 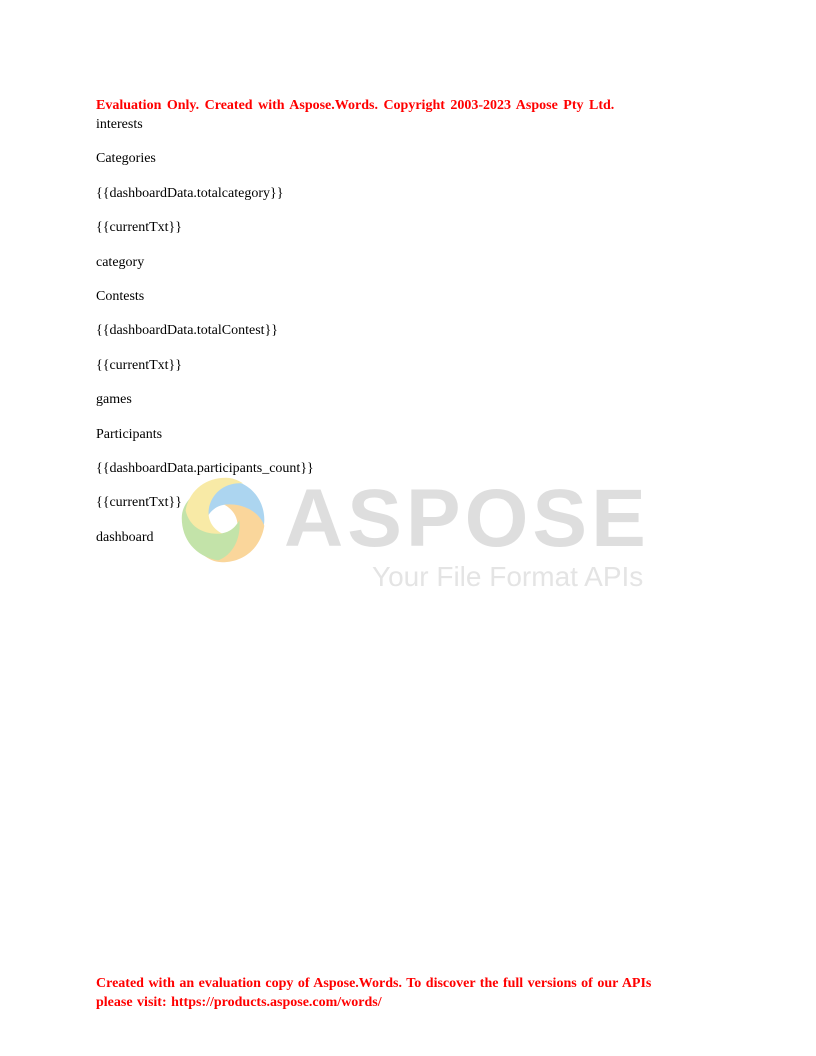 I want to click on doc-line-dashboard: dashboard, so click(x=125, y=537).